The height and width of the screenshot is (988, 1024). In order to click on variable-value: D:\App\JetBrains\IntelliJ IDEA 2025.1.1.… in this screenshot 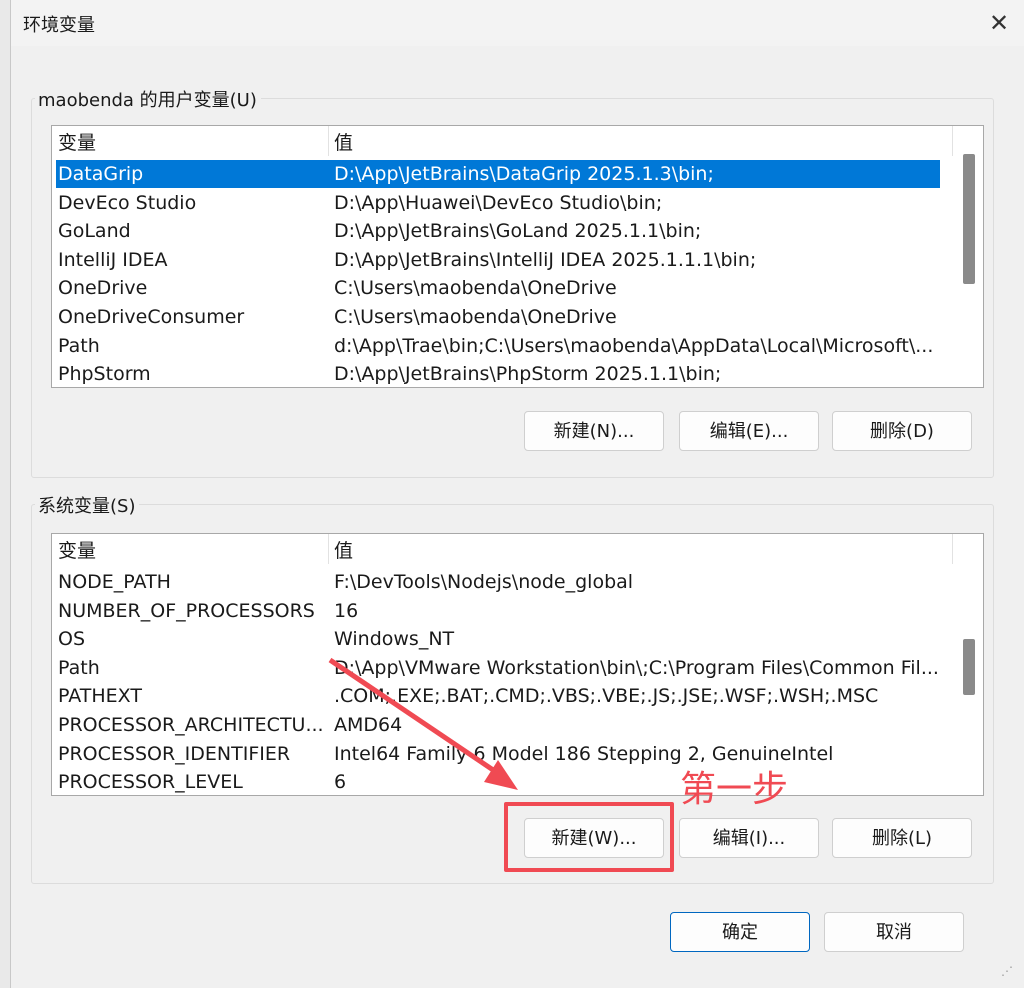, I will do `click(545, 259)`.